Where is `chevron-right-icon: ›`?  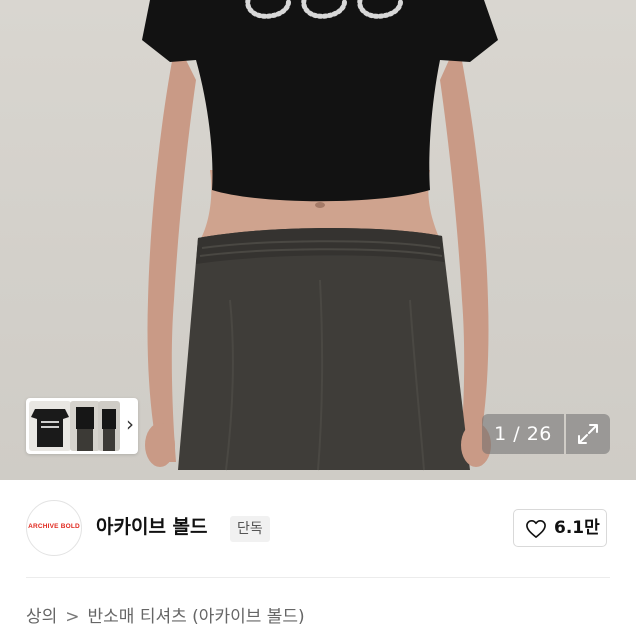 chevron-right-icon: › is located at coordinates (130, 424).